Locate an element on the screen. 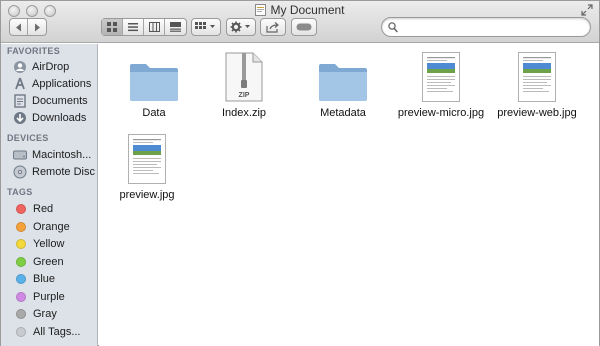 The width and height of the screenshot is (600, 346). sidebar-item-airdrop: AirDrop is located at coordinates (41, 67).